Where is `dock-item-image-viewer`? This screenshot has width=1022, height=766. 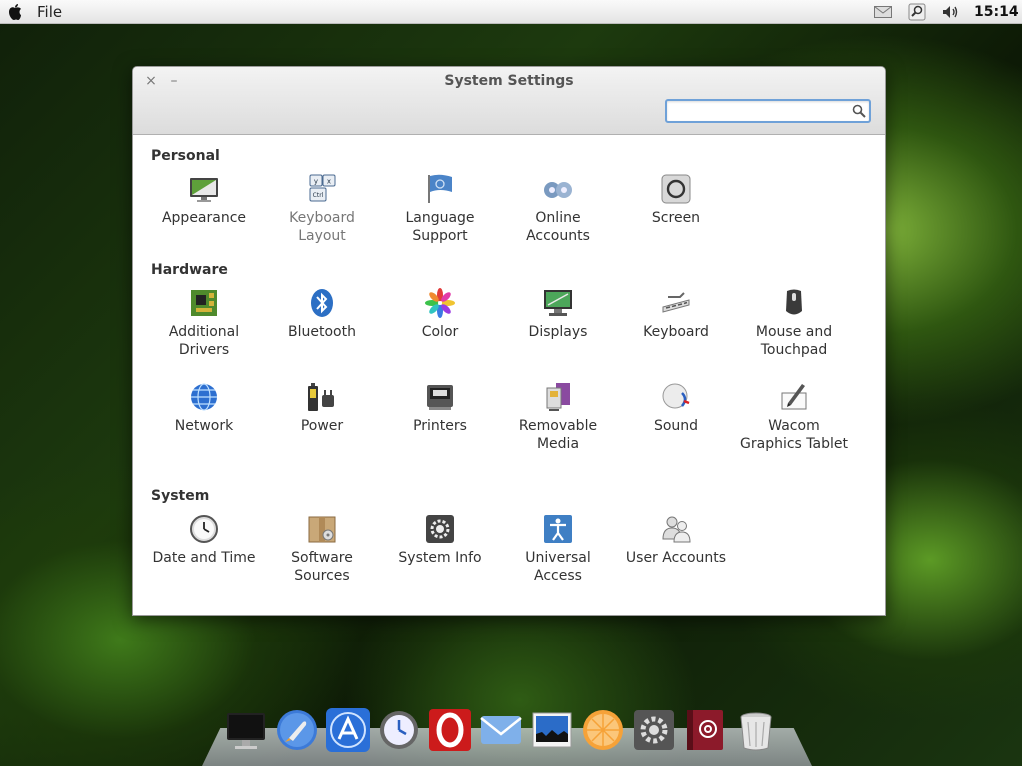 dock-item-image-viewer is located at coordinates (552, 730).